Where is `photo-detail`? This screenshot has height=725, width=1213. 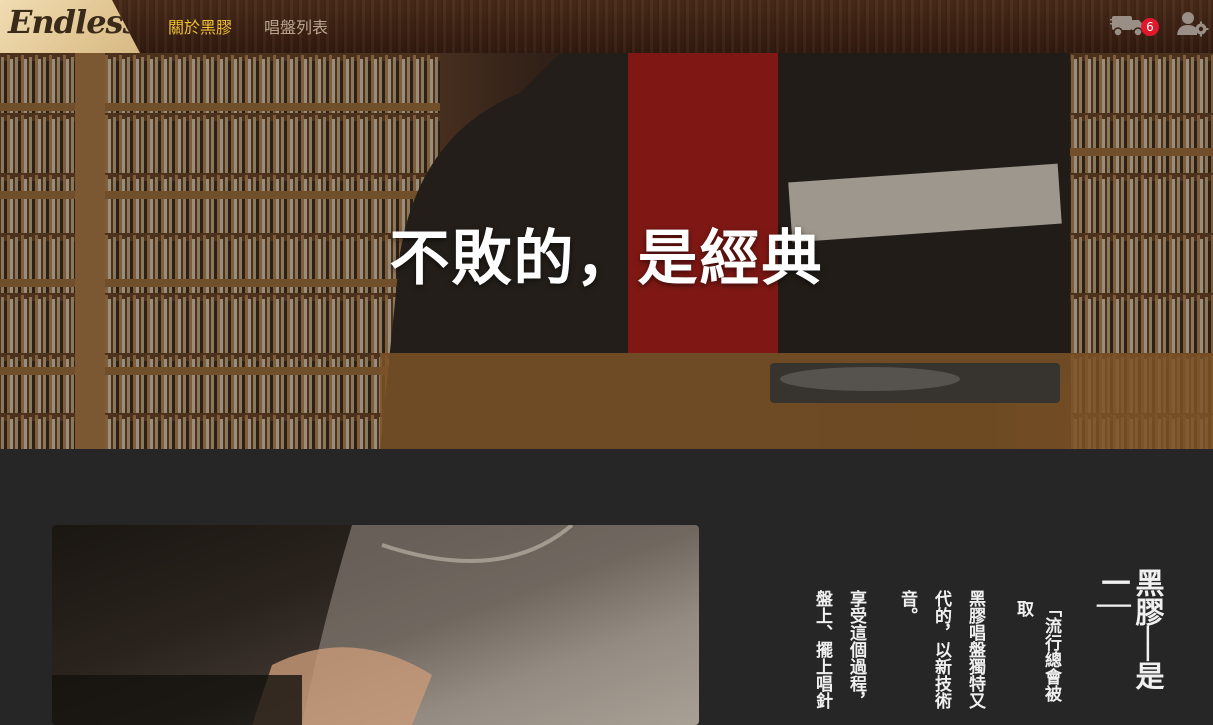 photo-detail is located at coordinates (375, 625).